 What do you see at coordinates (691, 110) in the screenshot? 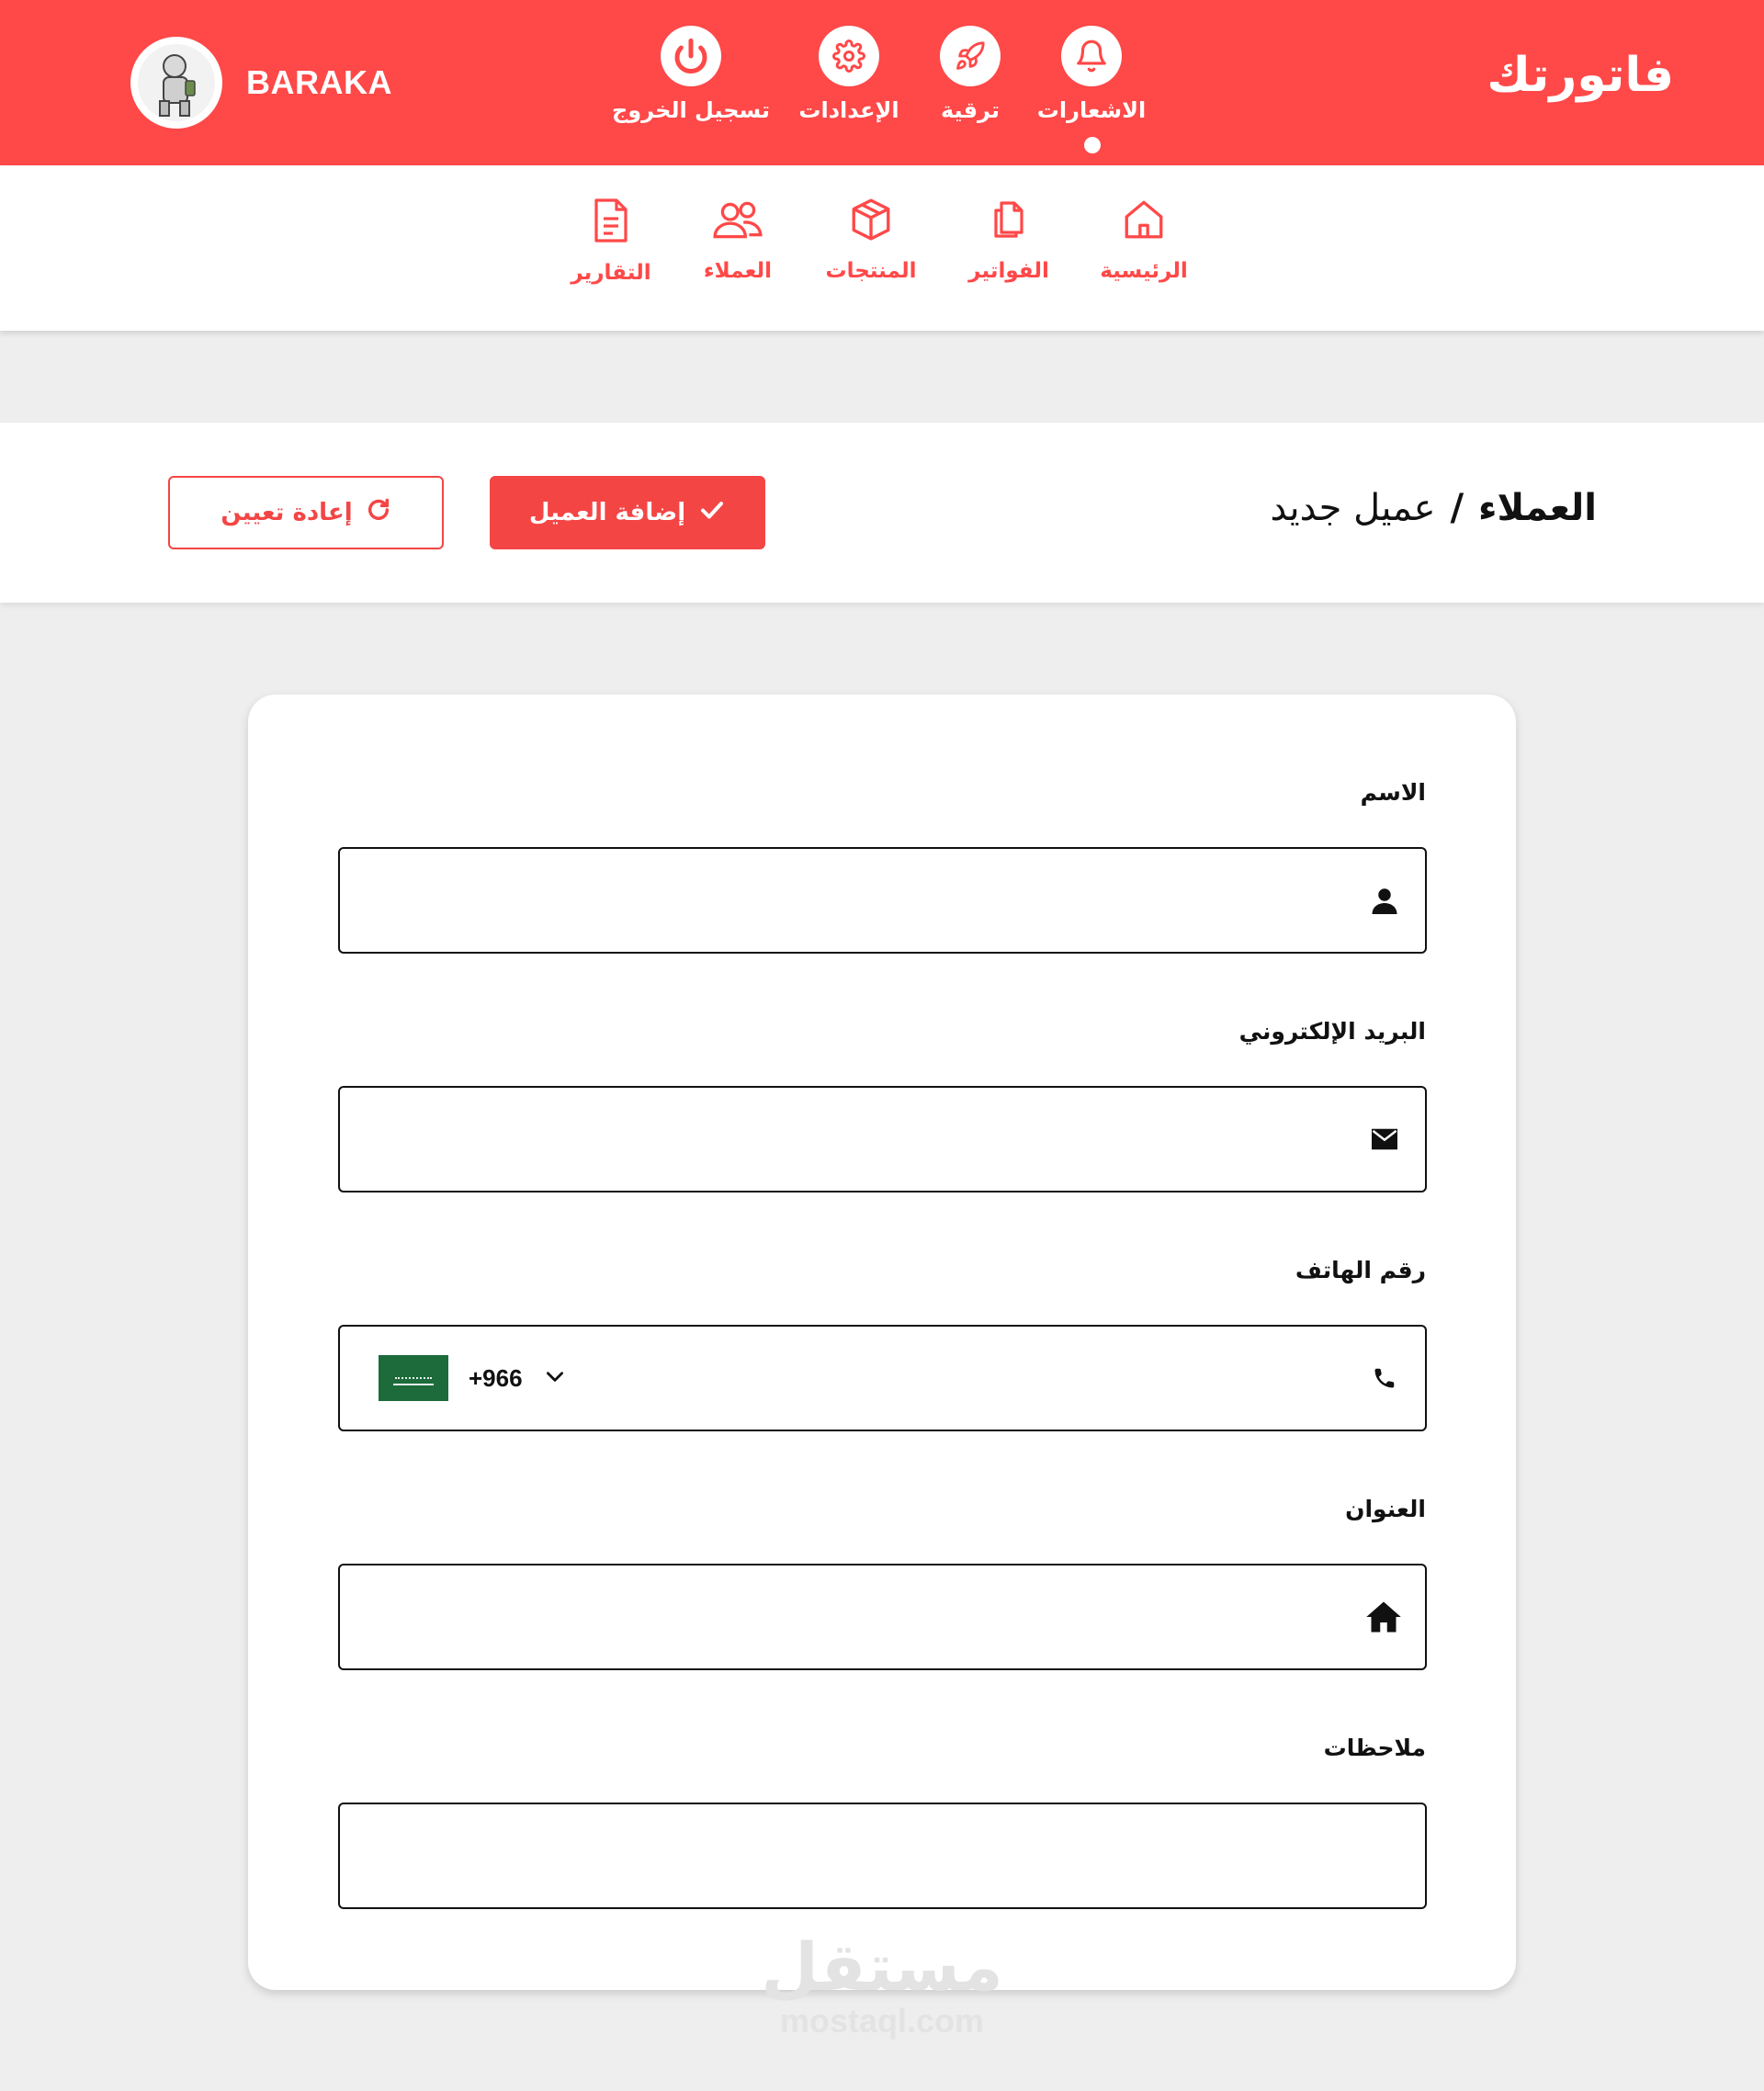
I see `logout-label: تسجيل الخروج` at bounding box center [691, 110].